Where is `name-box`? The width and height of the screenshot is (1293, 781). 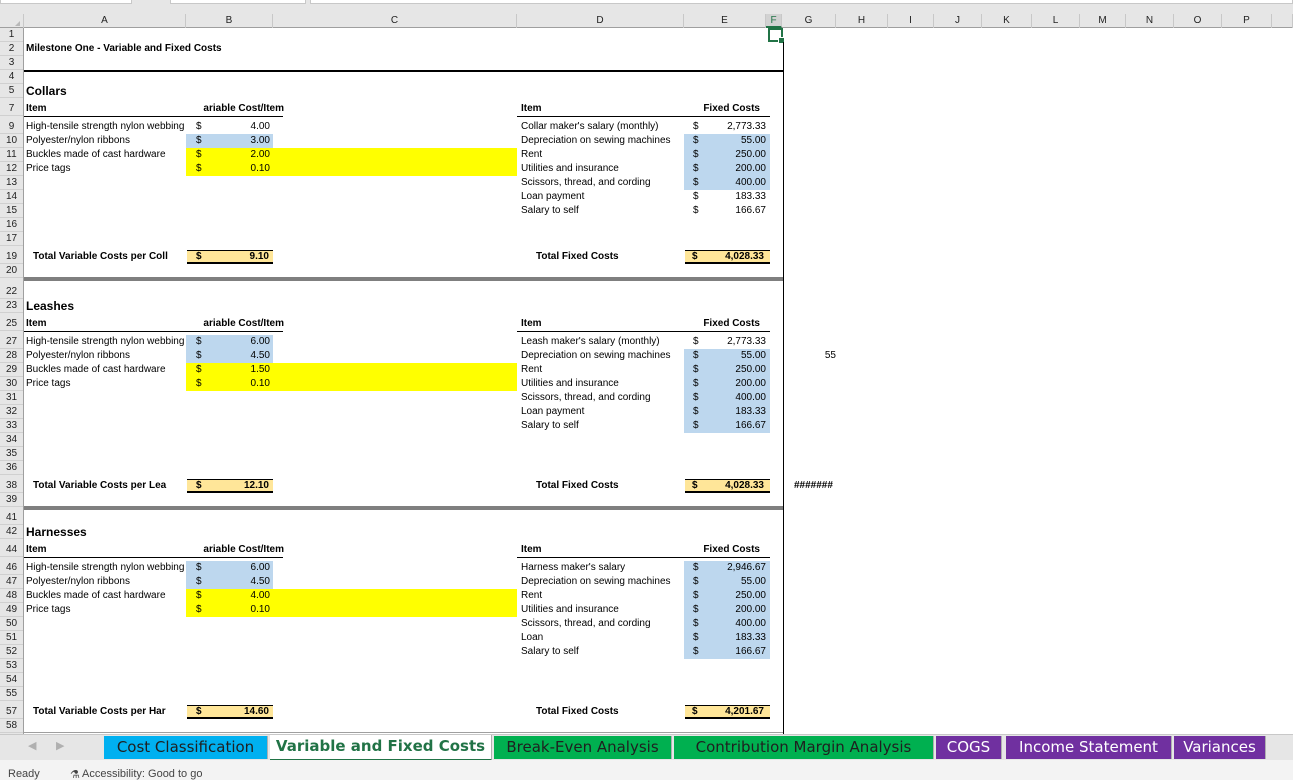 name-box is located at coordinates (66, 2).